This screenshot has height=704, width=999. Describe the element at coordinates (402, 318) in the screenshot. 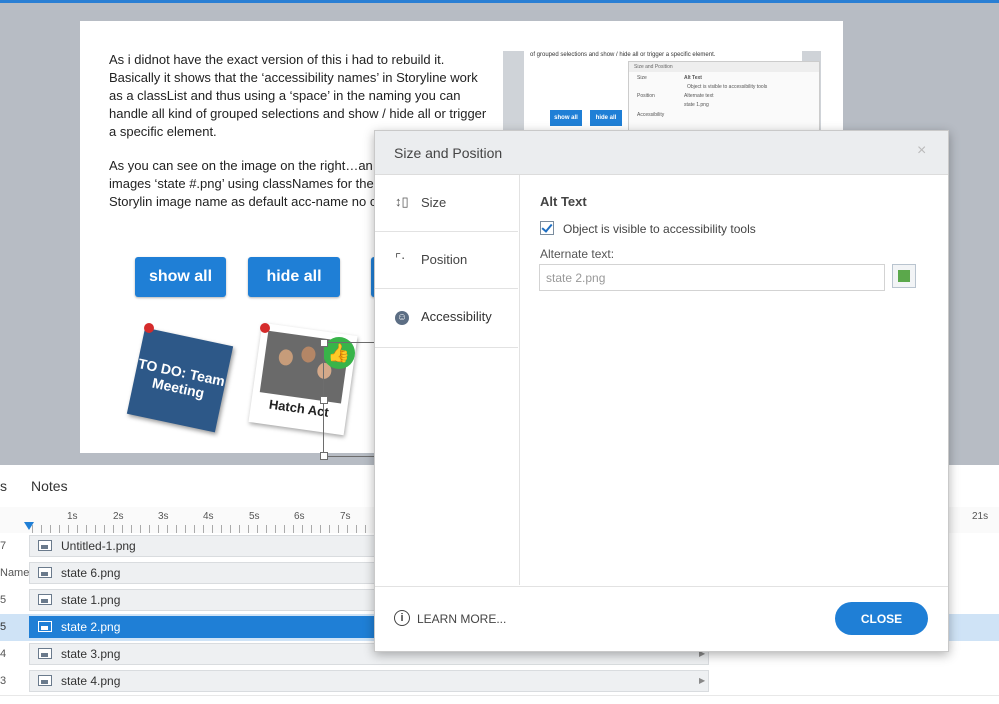

I see `accessibility-icon: ☺` at that location.